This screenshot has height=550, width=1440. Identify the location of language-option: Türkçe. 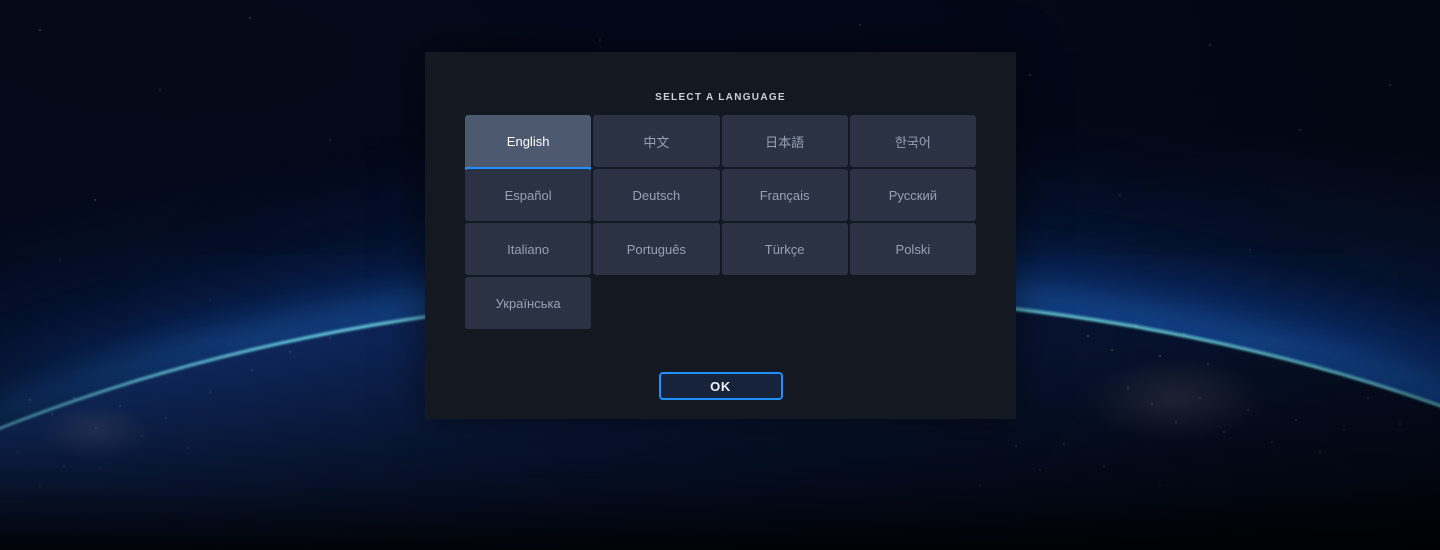
(784, 249).